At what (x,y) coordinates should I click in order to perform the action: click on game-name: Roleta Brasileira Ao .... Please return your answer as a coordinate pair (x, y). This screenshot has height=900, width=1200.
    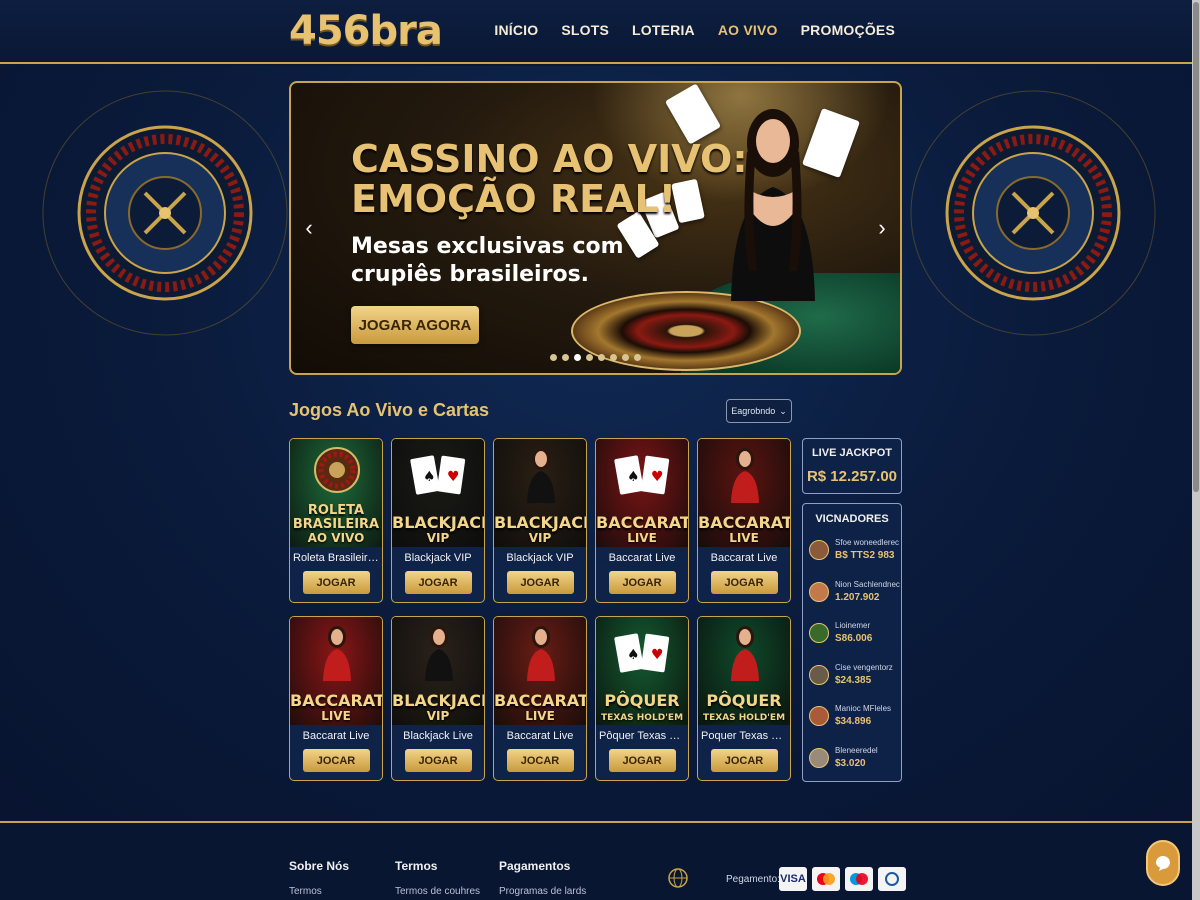
    Looking at the image, I should click on (337, 558).